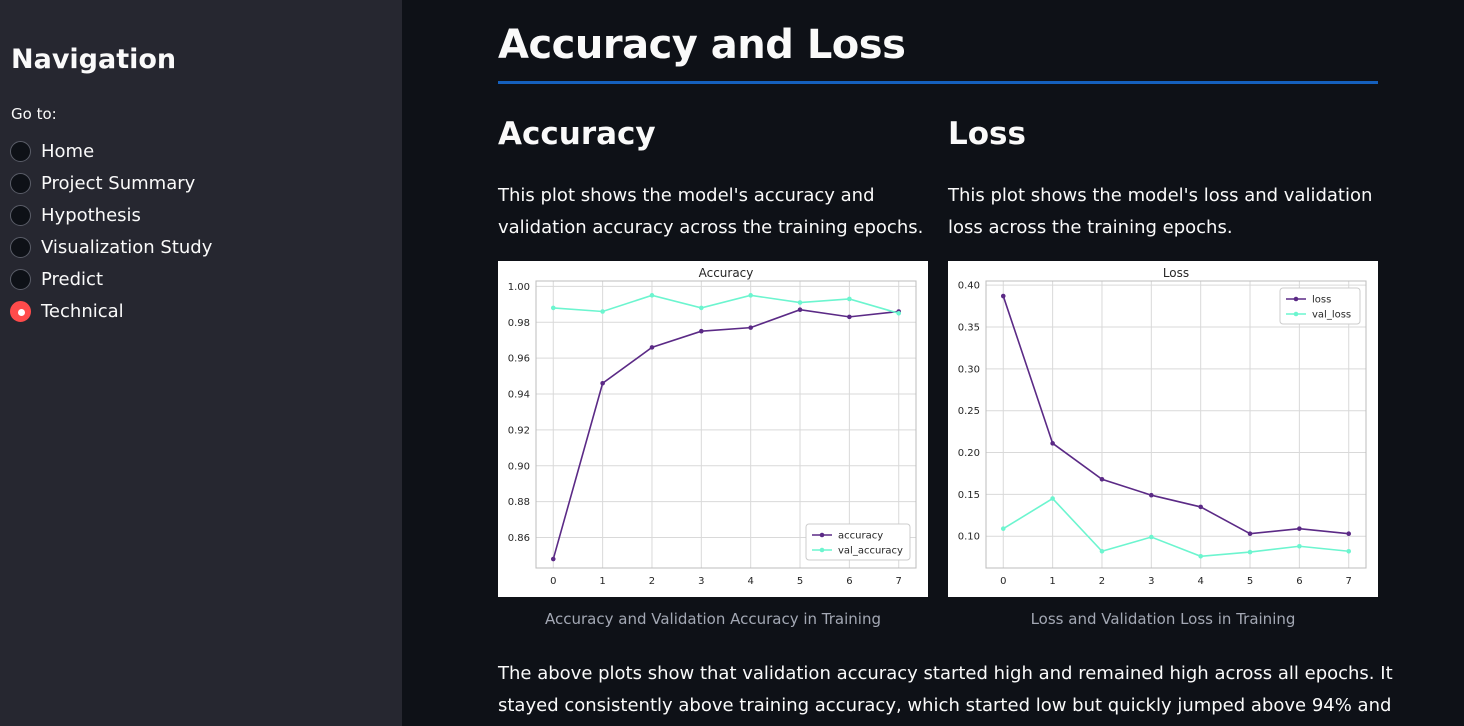 The image size is (1464, 726). Describe the element at coordinates (1175, 527) in the screenshot. I see `series-line-val_loss` at that location.